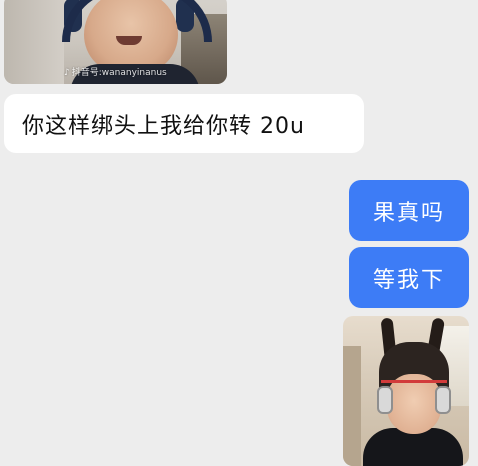 The width and height of the screenshot is (478, 466). I want to click on outgoing-message-bubble: 等我下, so click(409, 277).